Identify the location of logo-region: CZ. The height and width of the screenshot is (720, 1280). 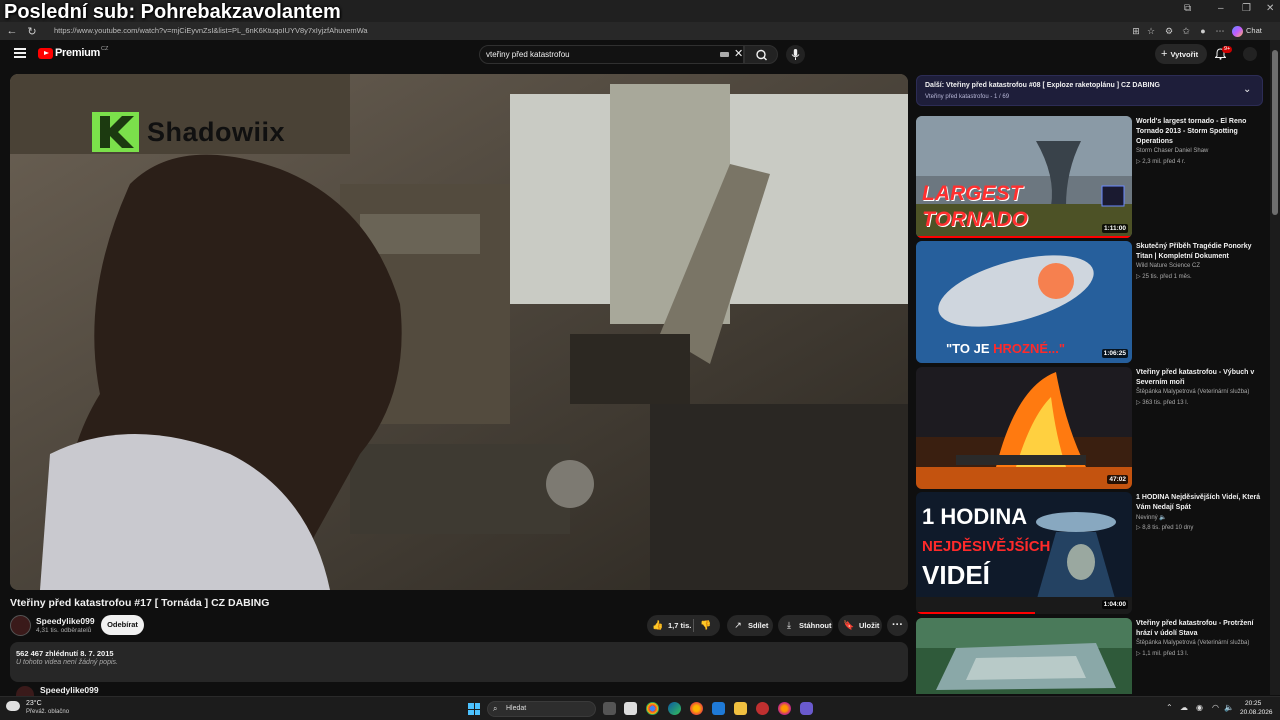
(104, 49).